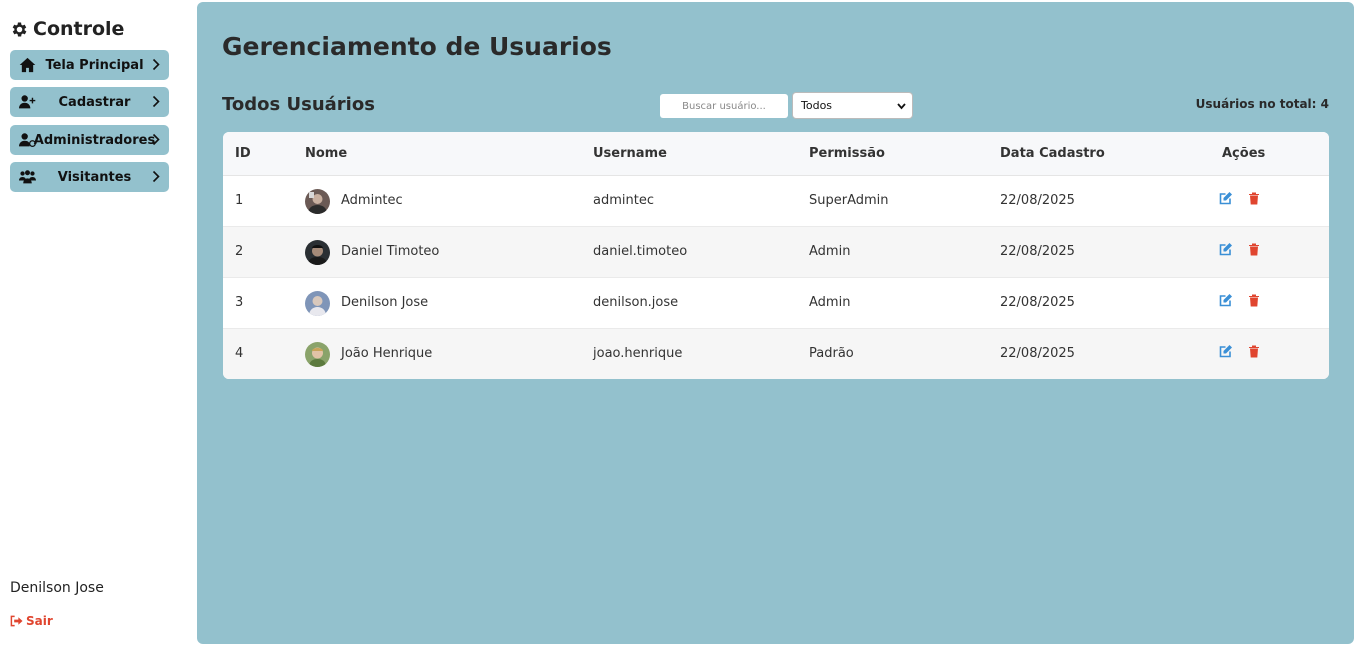 Image resolution: width=1356 pixels, height=646 pixels. I want to click on cell-id: 4, so click(239, 353).